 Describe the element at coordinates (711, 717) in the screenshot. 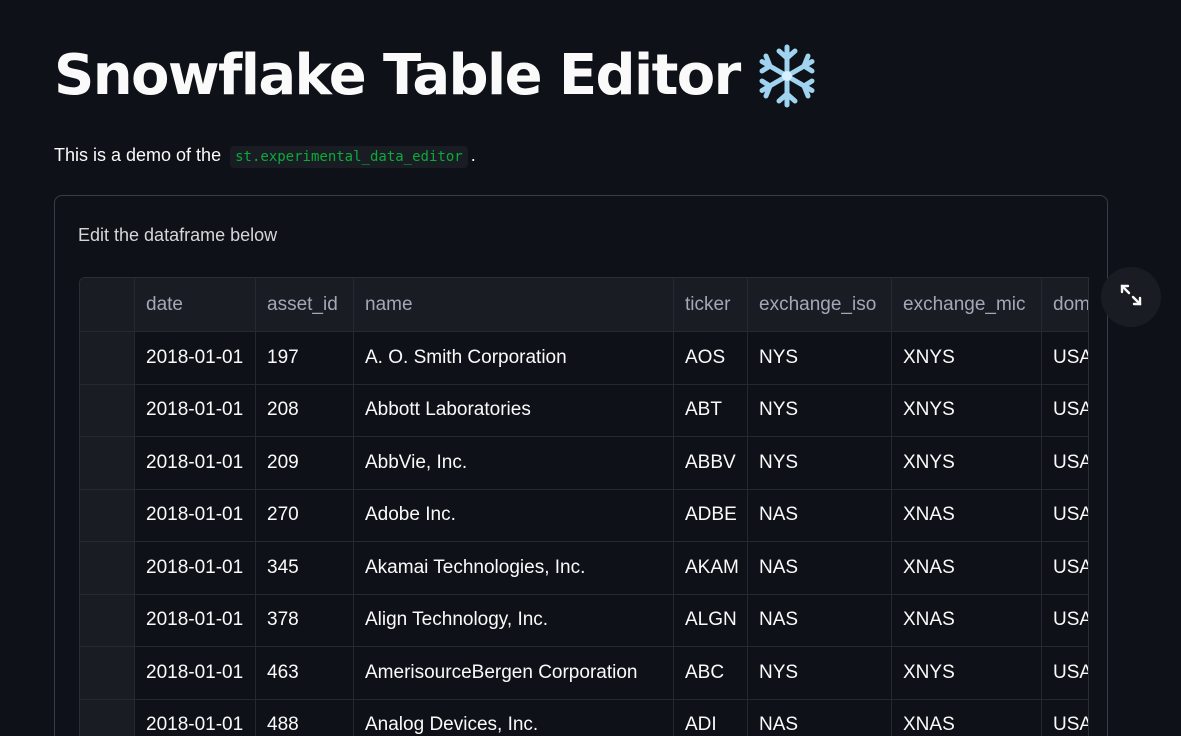

I see `table-cell-ticker: ADI` at that location.